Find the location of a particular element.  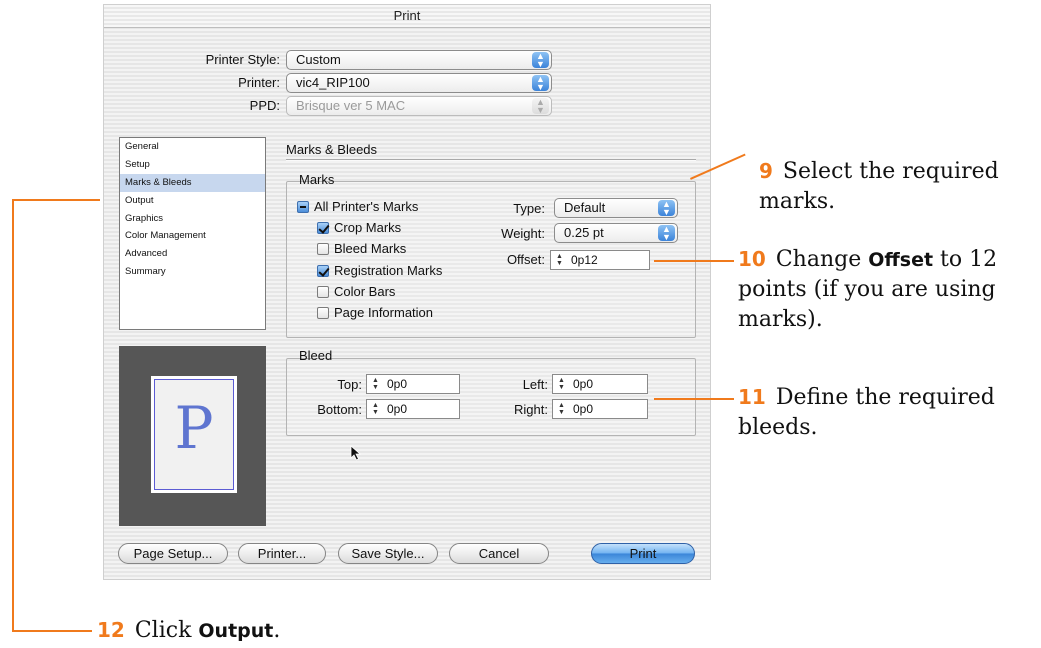

all-printers-marks-label: All Printer's Marks is located at coordinates (366, 206).